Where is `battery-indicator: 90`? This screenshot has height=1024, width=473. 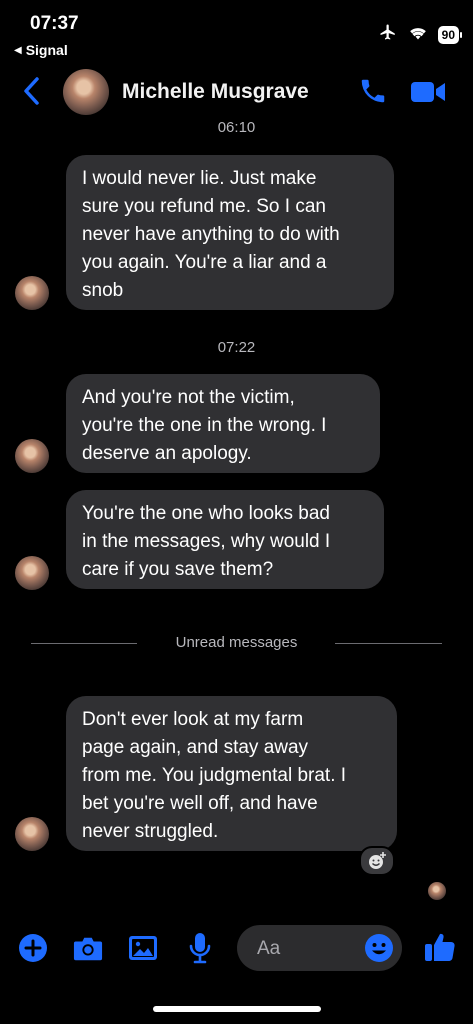 battery-indicator: 90 is located at coordinates (450, 34).